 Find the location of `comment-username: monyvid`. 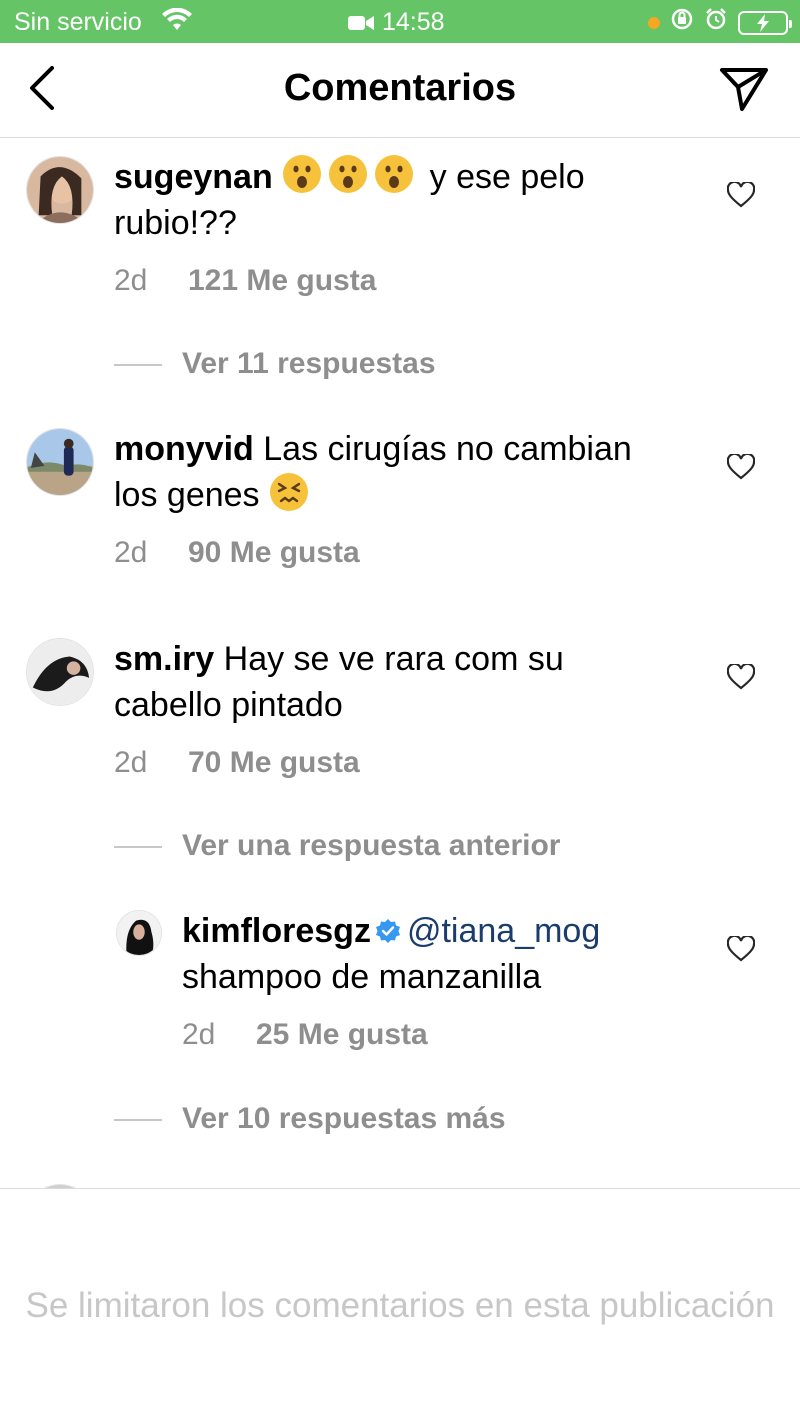

comment-username: monyvid is located at coordinates (184, 449).